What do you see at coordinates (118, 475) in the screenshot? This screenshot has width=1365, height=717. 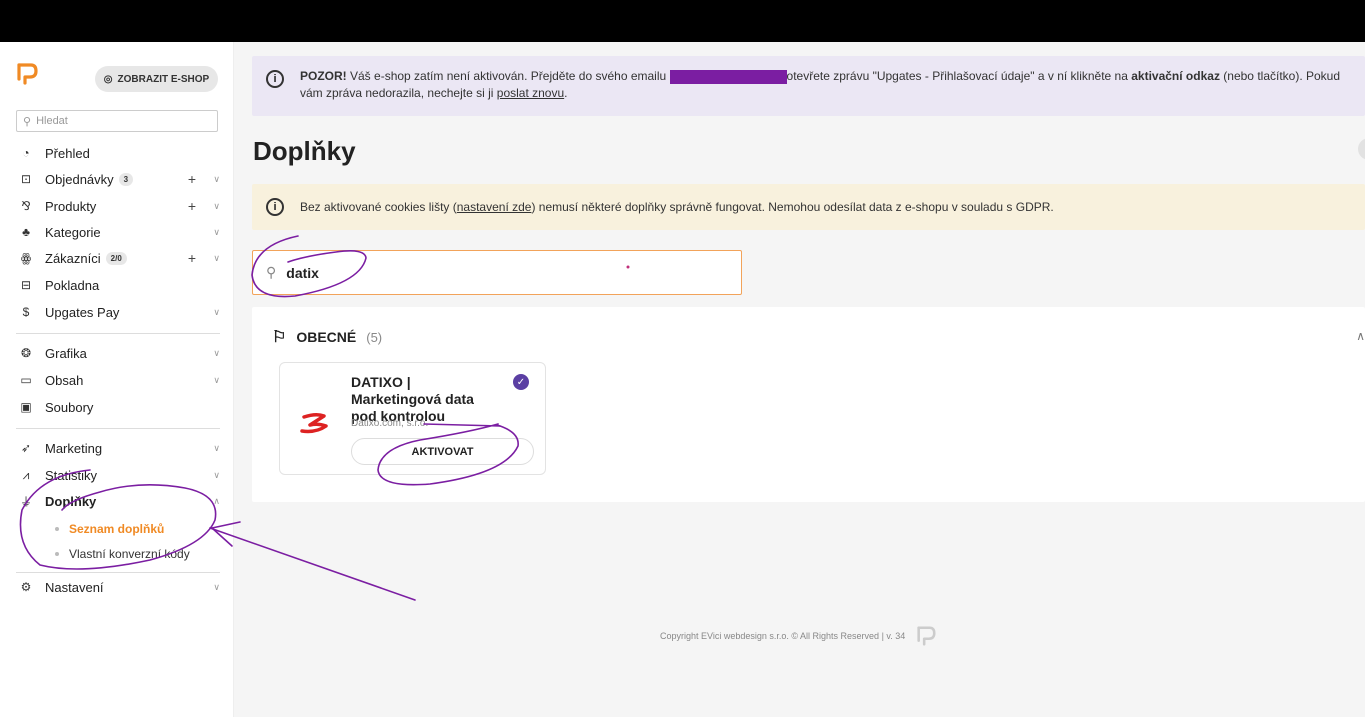 I see `sidebar-item-statistiky: ⩘ Statistiky ∨` at bounding box center [118, 475].